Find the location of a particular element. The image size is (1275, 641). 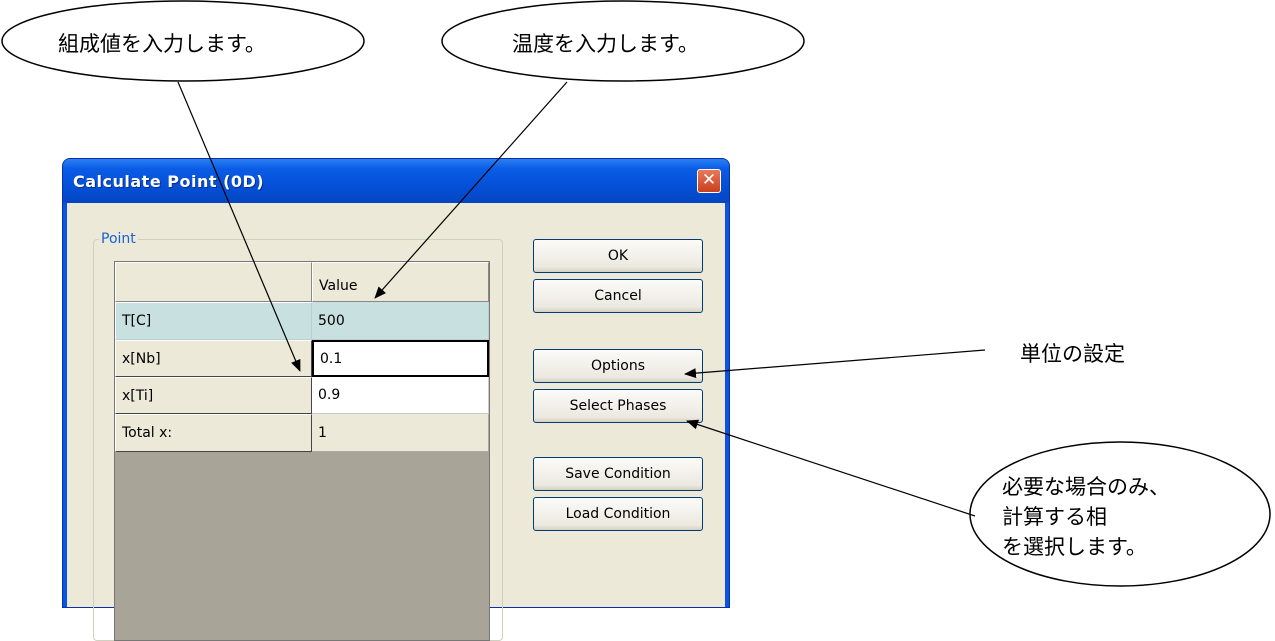

dialog-title: Calculate Point (0D) is located at coordinates (169, 181).